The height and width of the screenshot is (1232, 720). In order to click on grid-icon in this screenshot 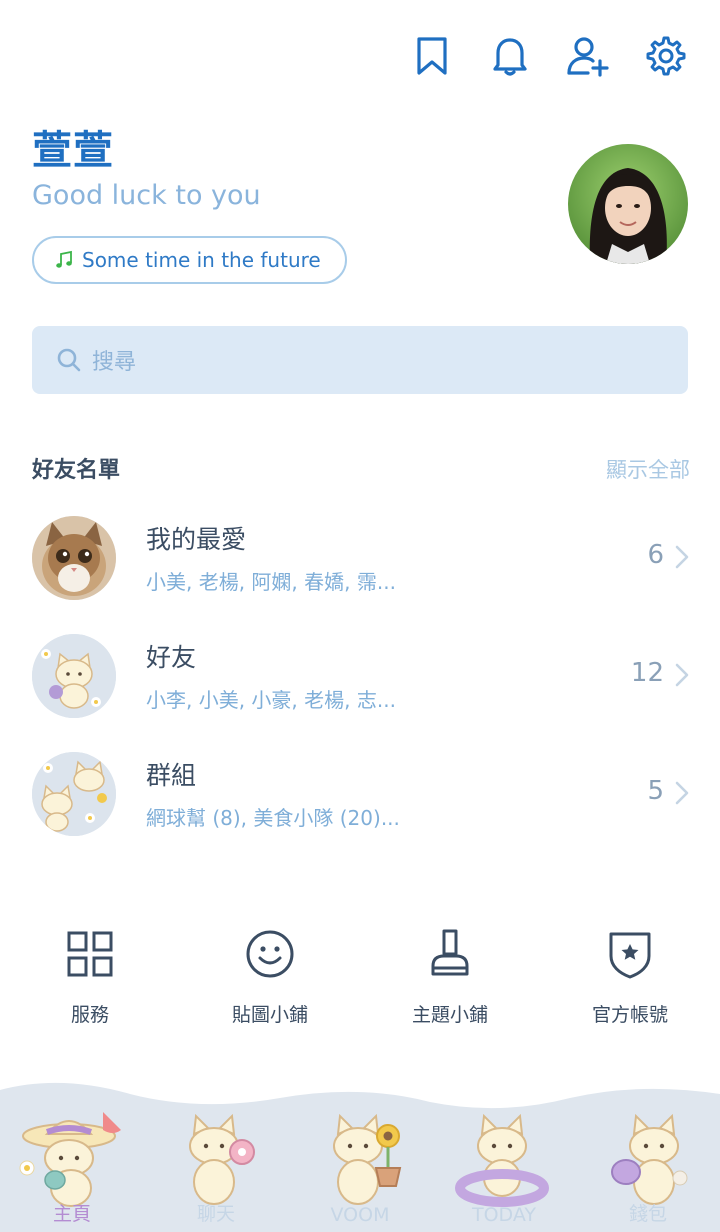, I will do `click(90, 954)`.